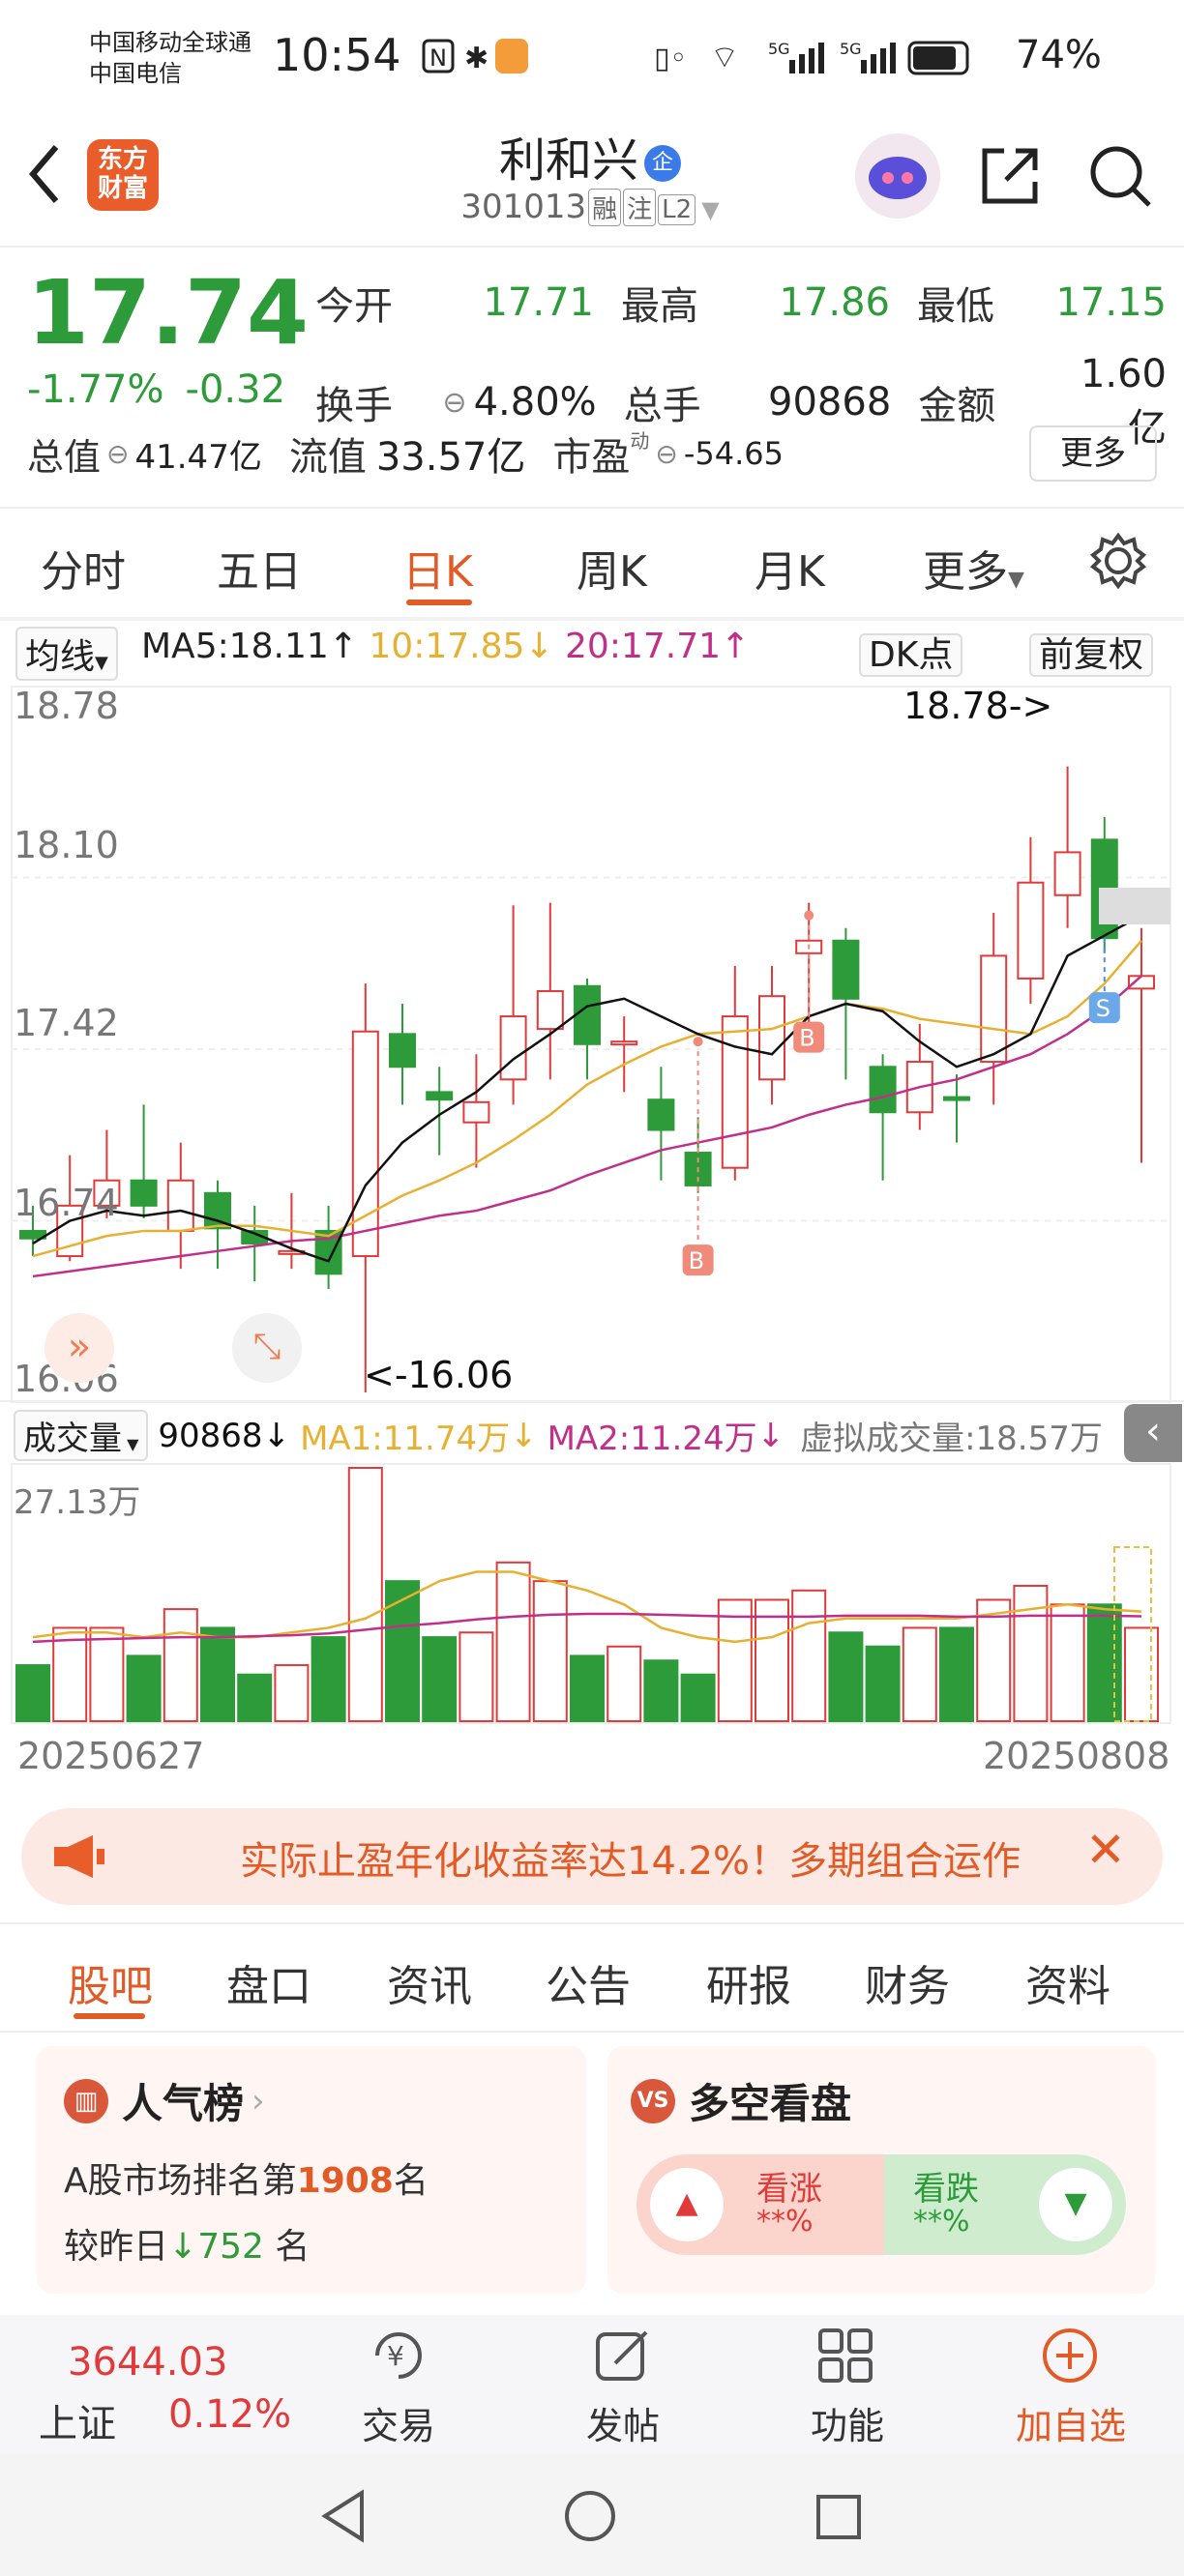 Image resolution: width=1184 pixels, height=2576 pixels. I want to click on add-watchlist-label: 加自选, so click(1071, 2422).